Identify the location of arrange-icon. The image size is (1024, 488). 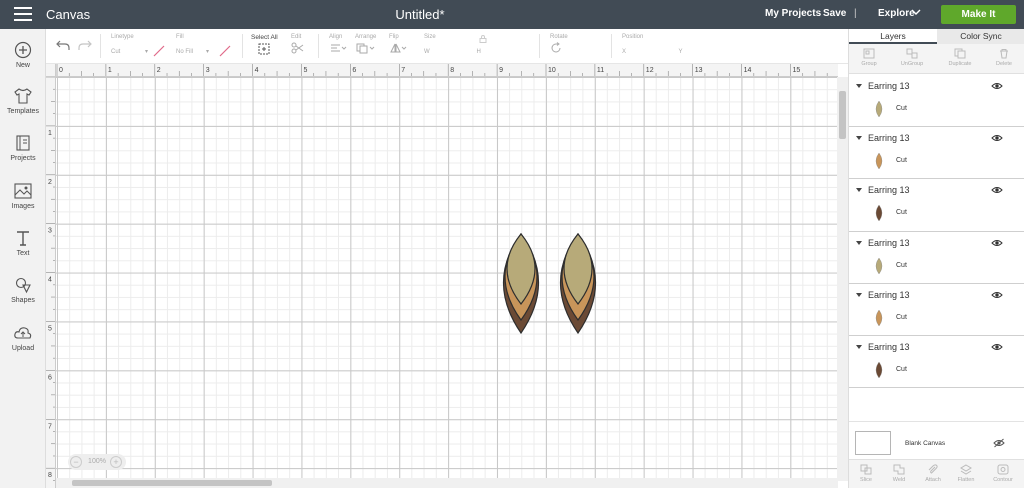
(365, 48).